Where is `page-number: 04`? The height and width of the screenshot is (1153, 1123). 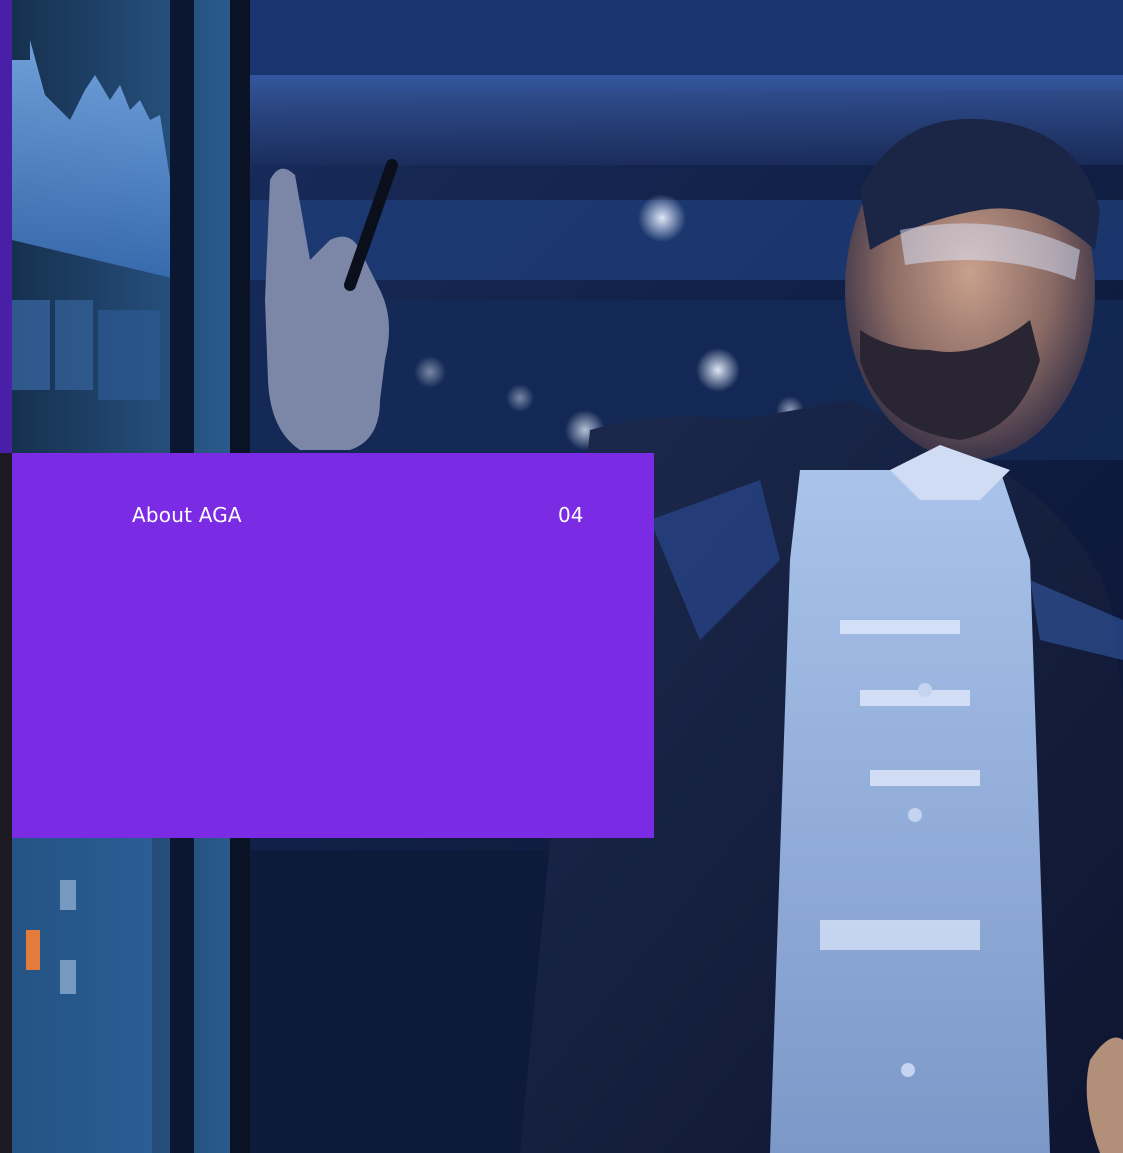
page-number: 04 is located at coordinates (571, 515).